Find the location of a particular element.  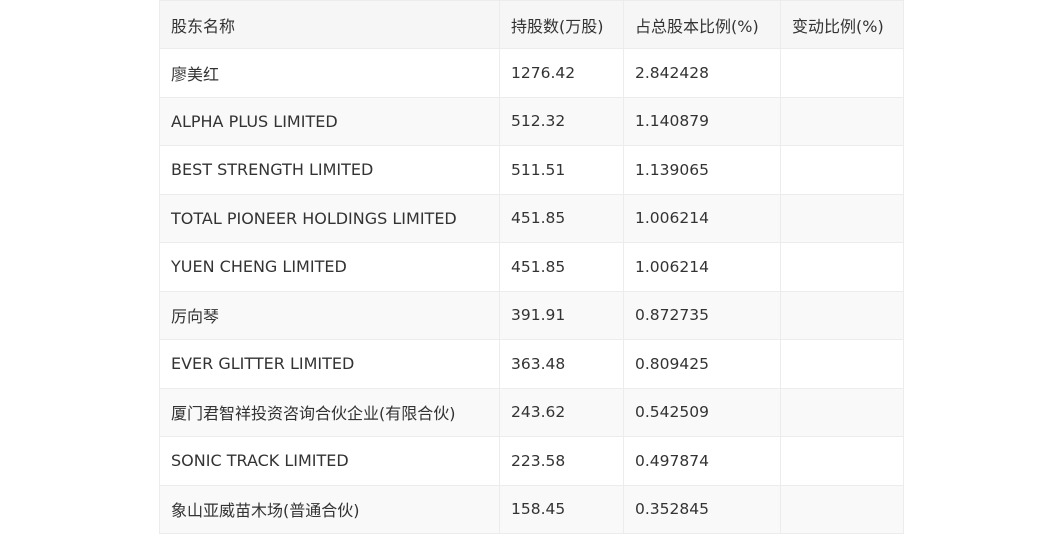

table-row: YUEN CHENG LIMITED 451.85 1.006214 is located at coordinates (531, 267).